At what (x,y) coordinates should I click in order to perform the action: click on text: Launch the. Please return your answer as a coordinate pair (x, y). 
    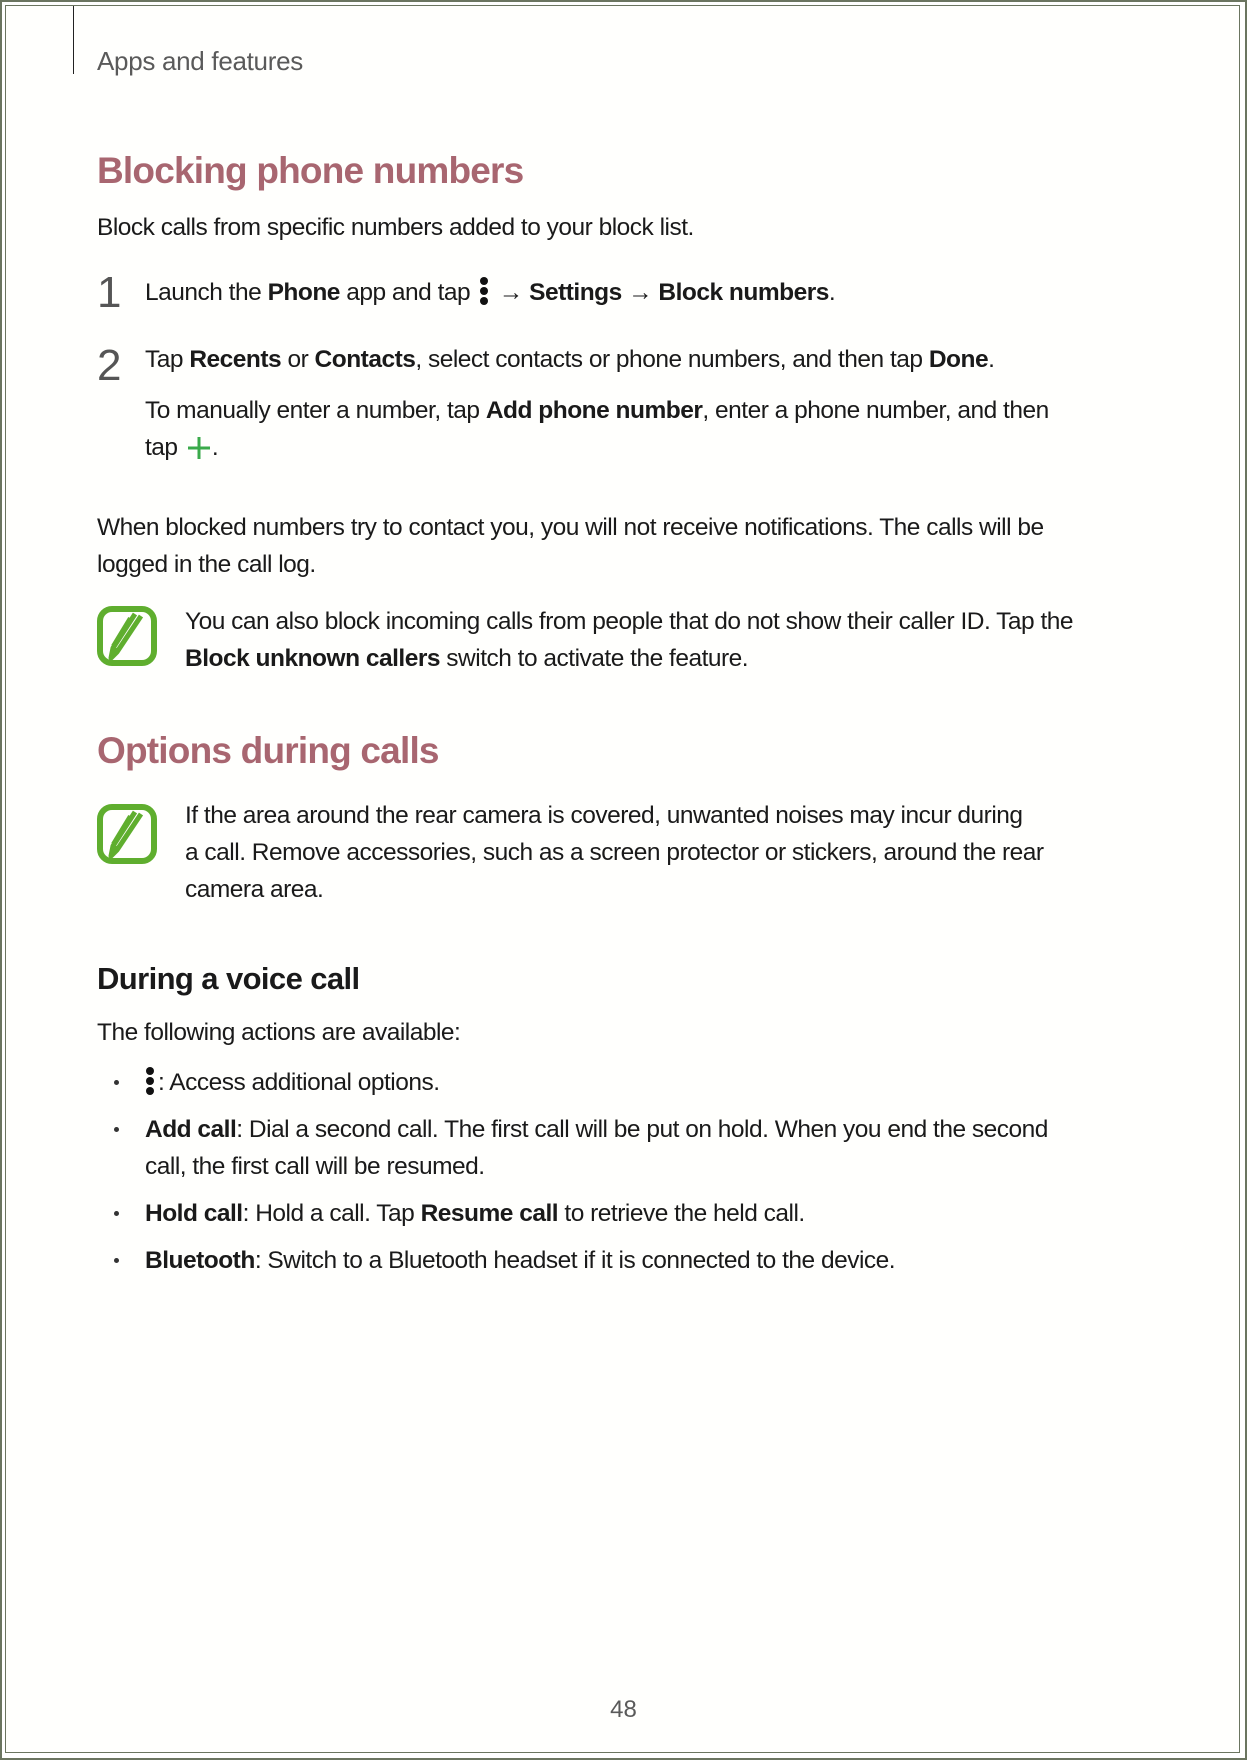
    Looking at the image, I should click on (206, 292).